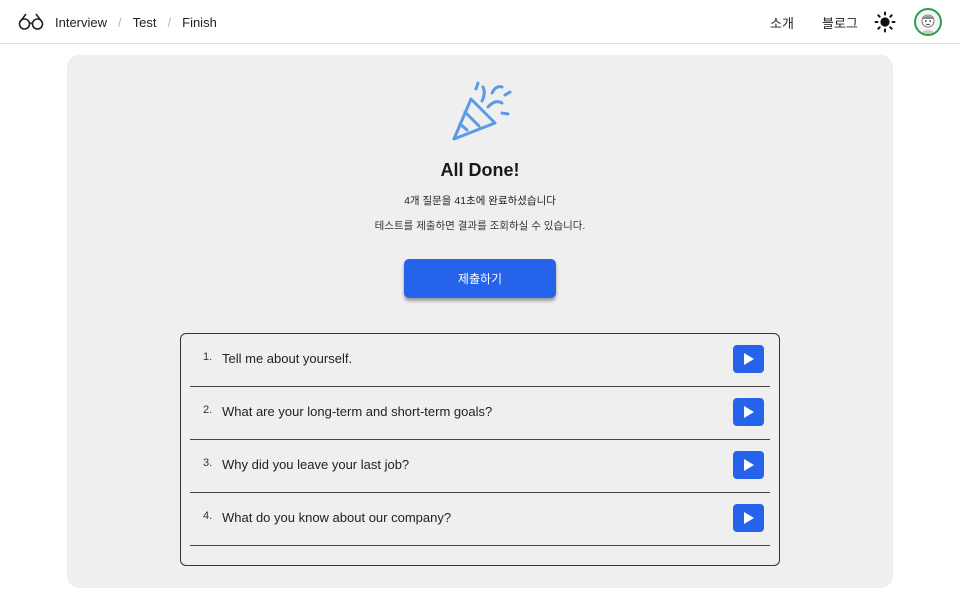 Image resolution: width=960 pixels, height=595 pixels. Describe the element at coordinates (145, 22) in the screenshot. I see `breadcrumb-test: Test` at that location.